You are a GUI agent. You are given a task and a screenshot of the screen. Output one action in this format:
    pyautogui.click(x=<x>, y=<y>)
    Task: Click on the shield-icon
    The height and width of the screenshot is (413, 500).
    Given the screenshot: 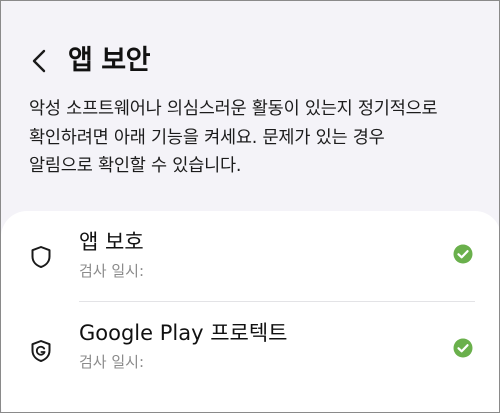 What is the action you would take?
    pyautogui.click(x=41, y=257)
    